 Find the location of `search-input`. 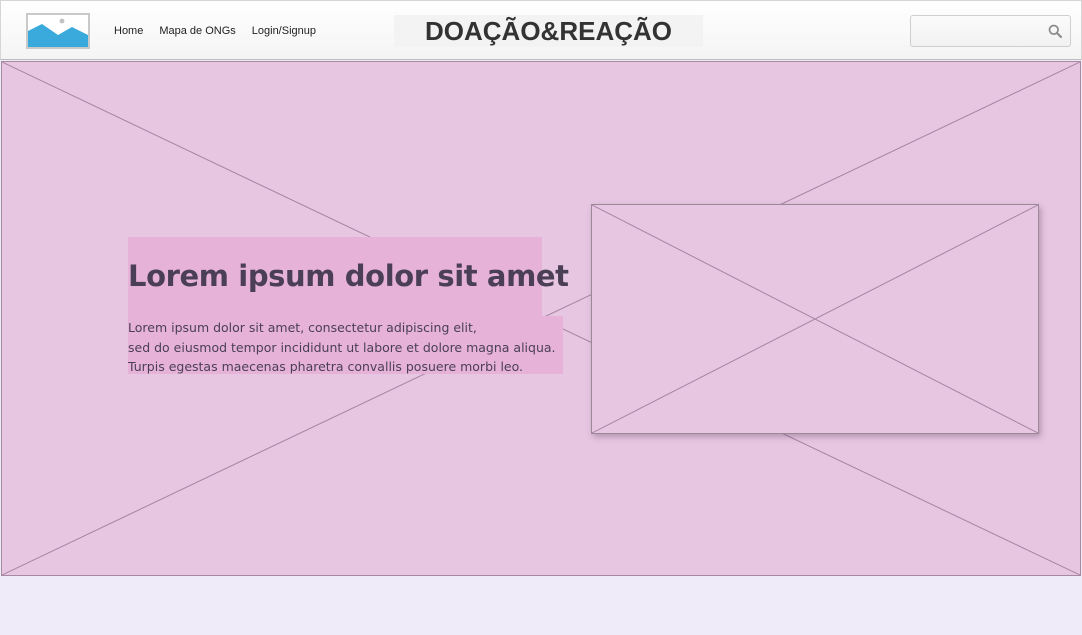

search-input is located at coordinates (981, 31).